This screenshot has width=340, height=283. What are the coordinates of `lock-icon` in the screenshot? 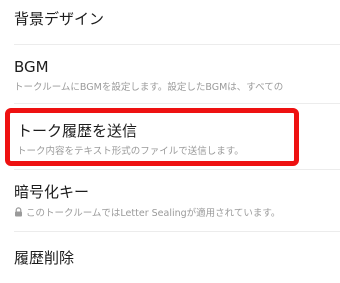 It's located at (18, 212).